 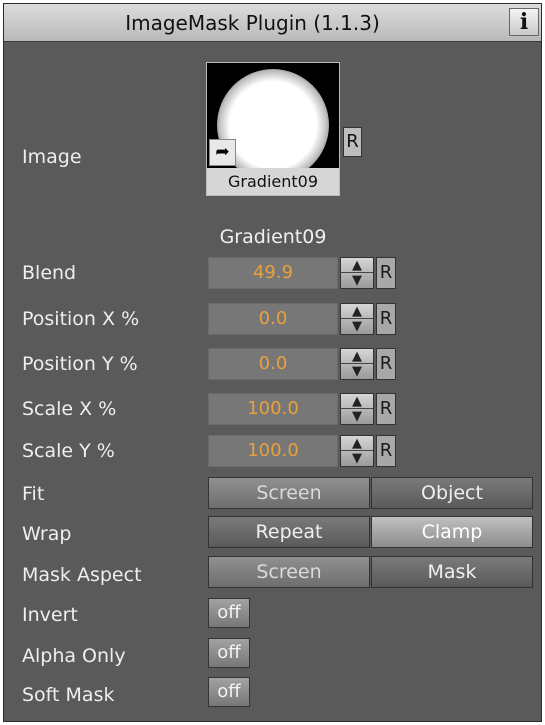 I want to click on alpha-only-toggle: off, so click(x=229, y=653).